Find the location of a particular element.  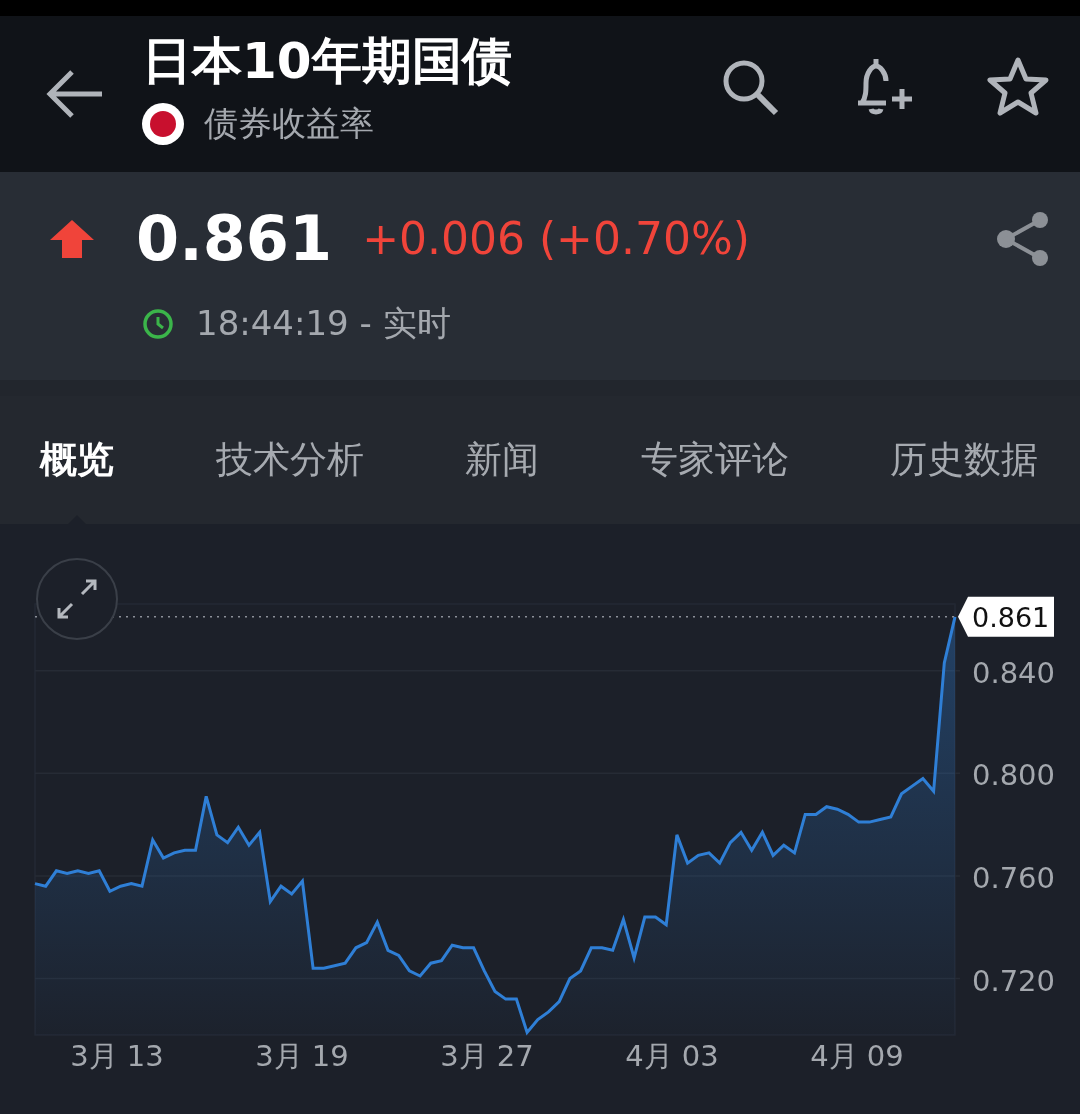

axis-label: 4月 03 is located at coordinates (672, 1056).